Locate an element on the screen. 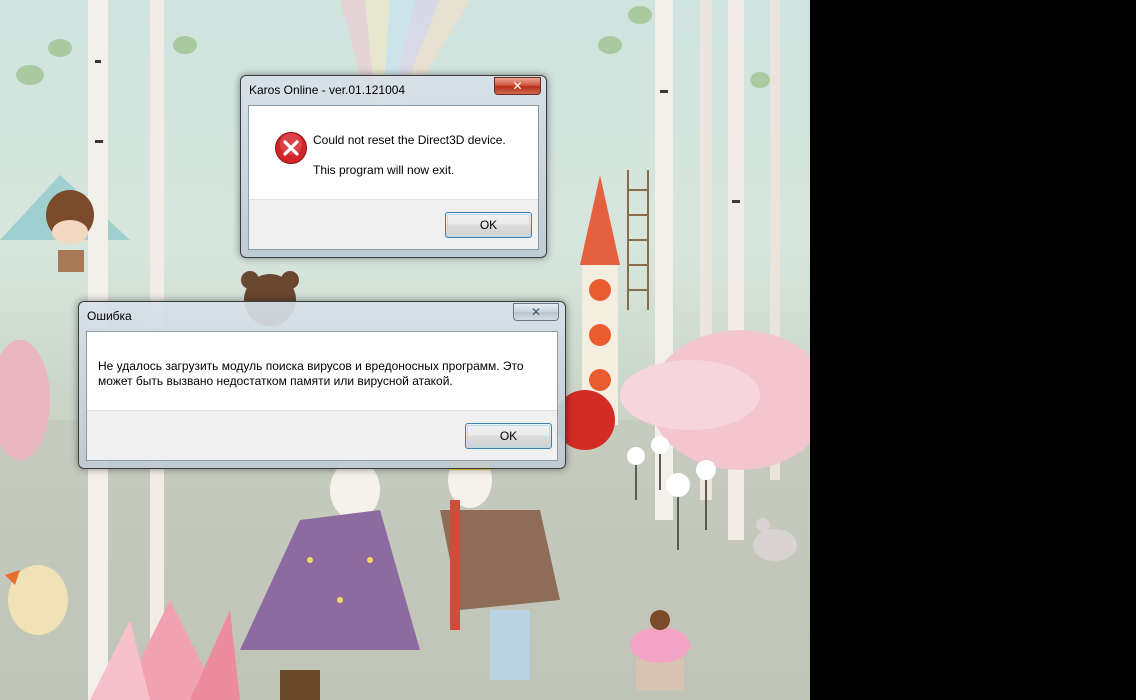  oshibka-ok-button: OK is located at coordinates (508, 436).